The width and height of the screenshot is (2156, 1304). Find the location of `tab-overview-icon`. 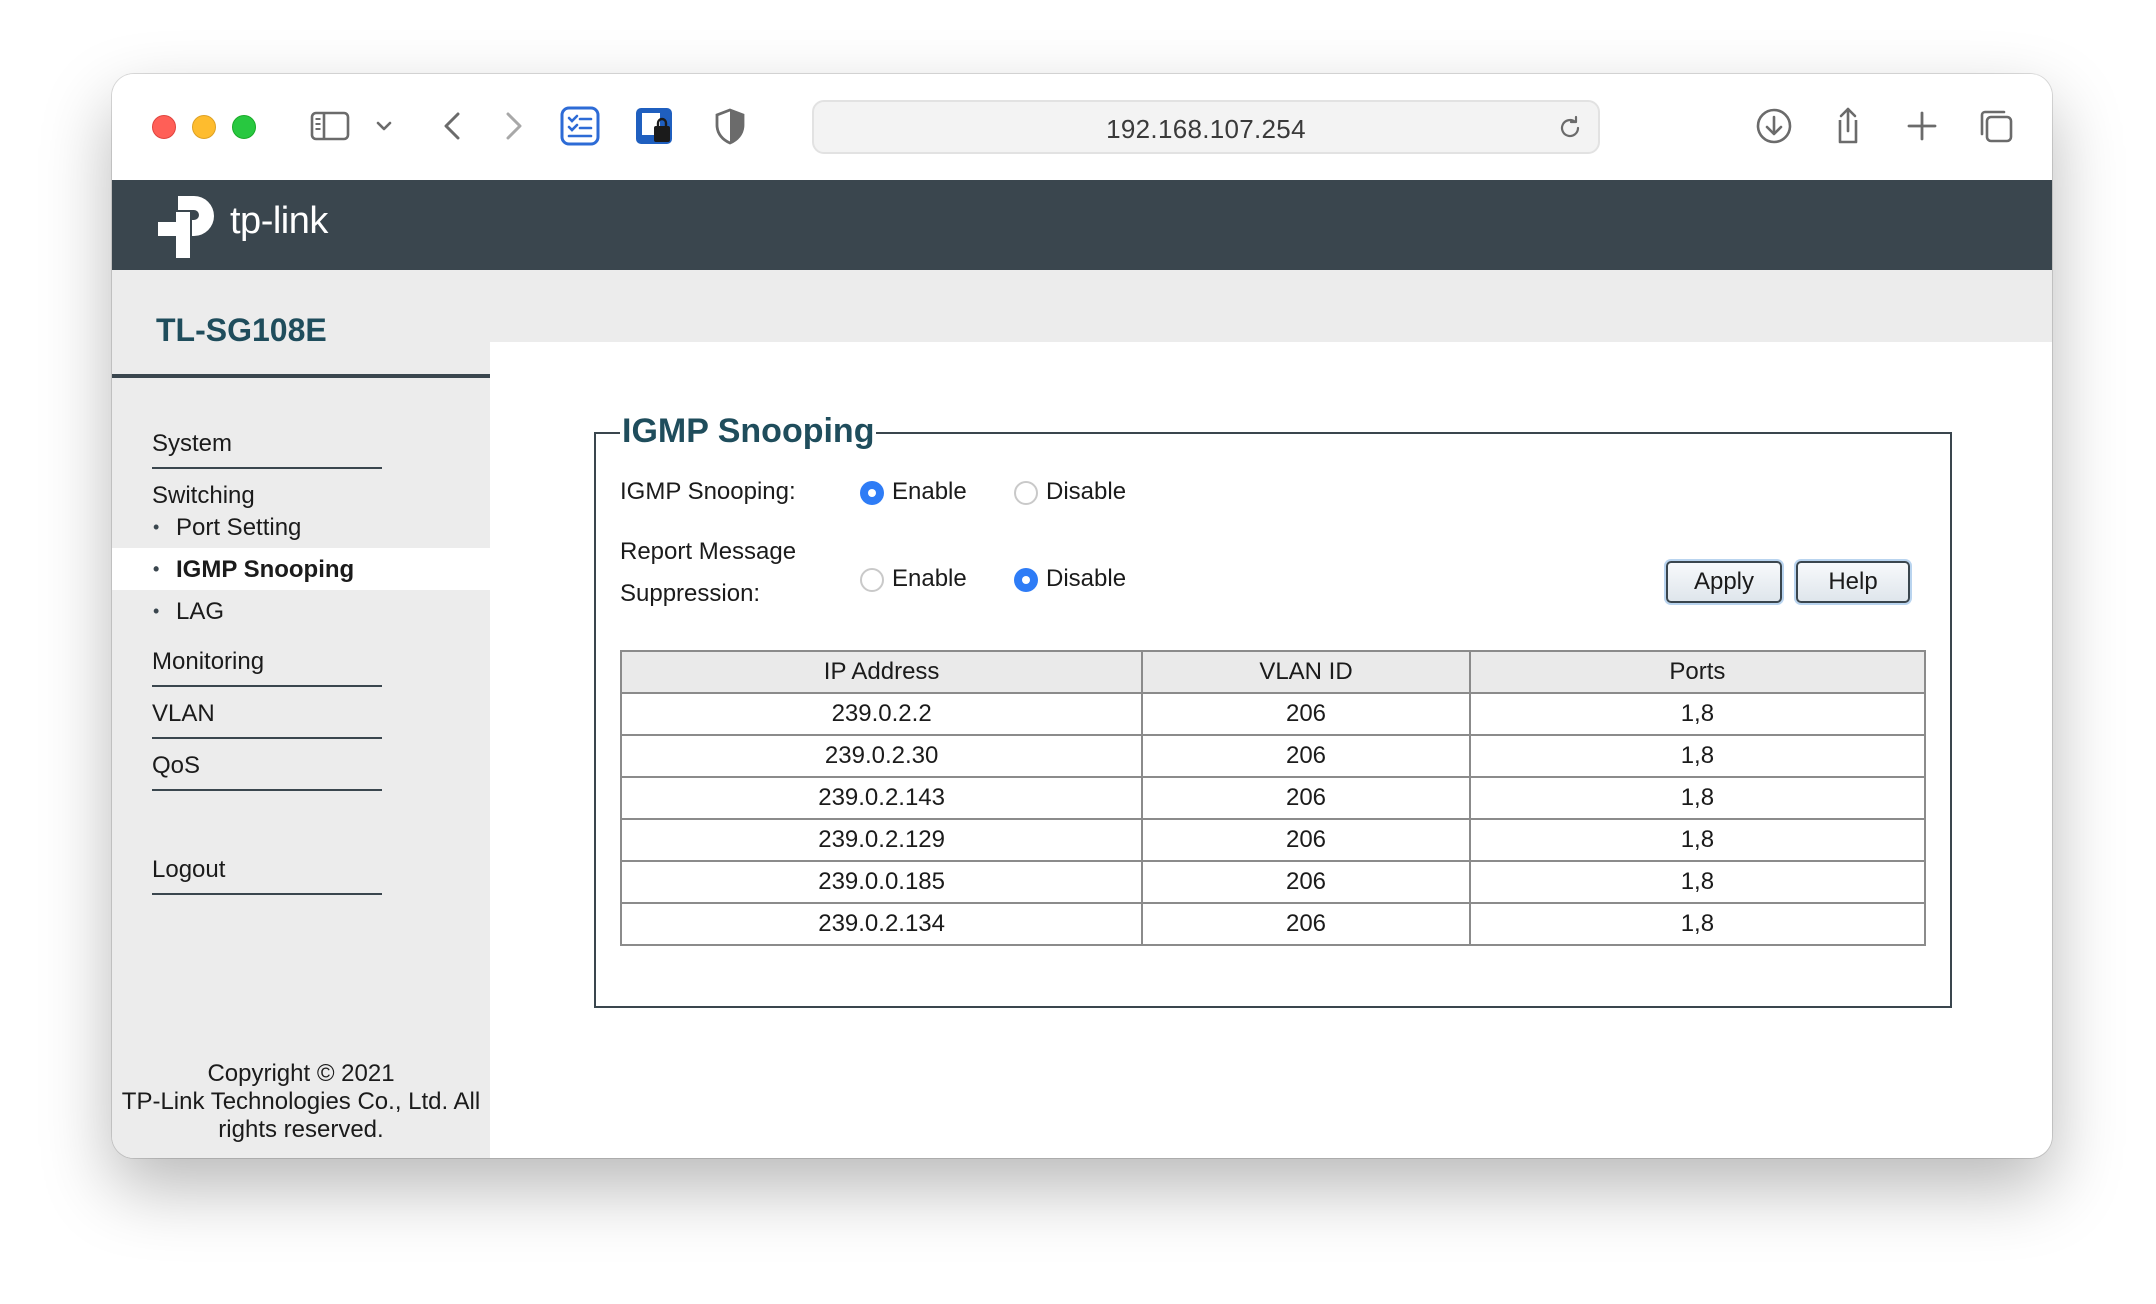

tab-overview-icon is located at coordinates (1996, 126).